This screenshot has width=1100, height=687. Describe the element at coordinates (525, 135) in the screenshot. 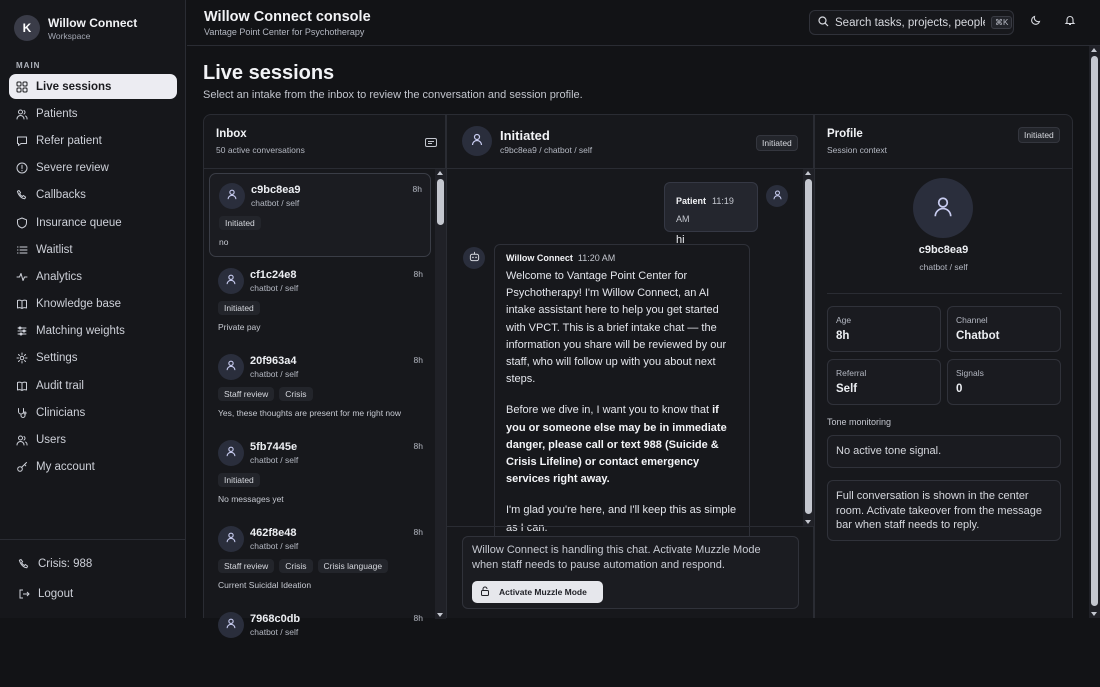

I see `chat-title: Initiated` at that location.